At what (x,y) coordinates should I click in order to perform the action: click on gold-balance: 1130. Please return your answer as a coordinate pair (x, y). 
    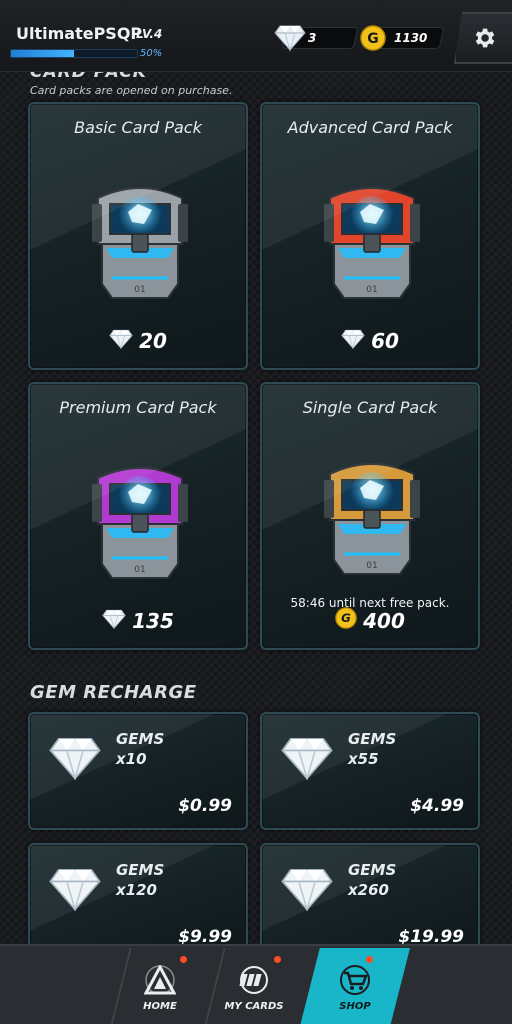
    Looking at the image, I should click on (411, 38).